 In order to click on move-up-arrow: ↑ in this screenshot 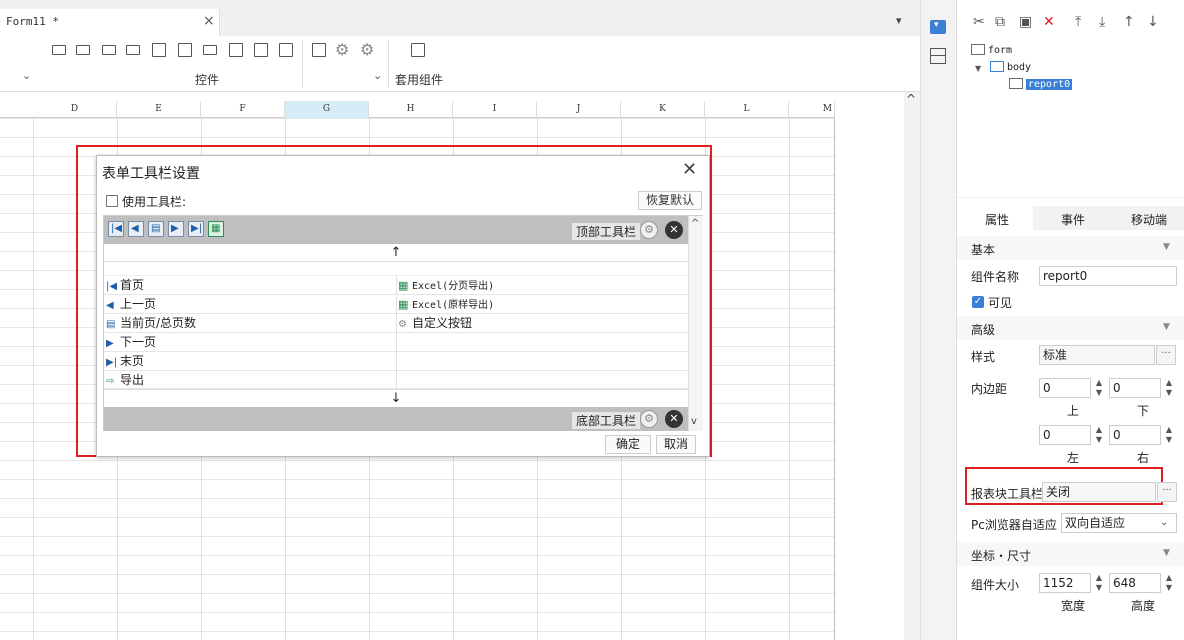, I will do `click(396, 253)`.